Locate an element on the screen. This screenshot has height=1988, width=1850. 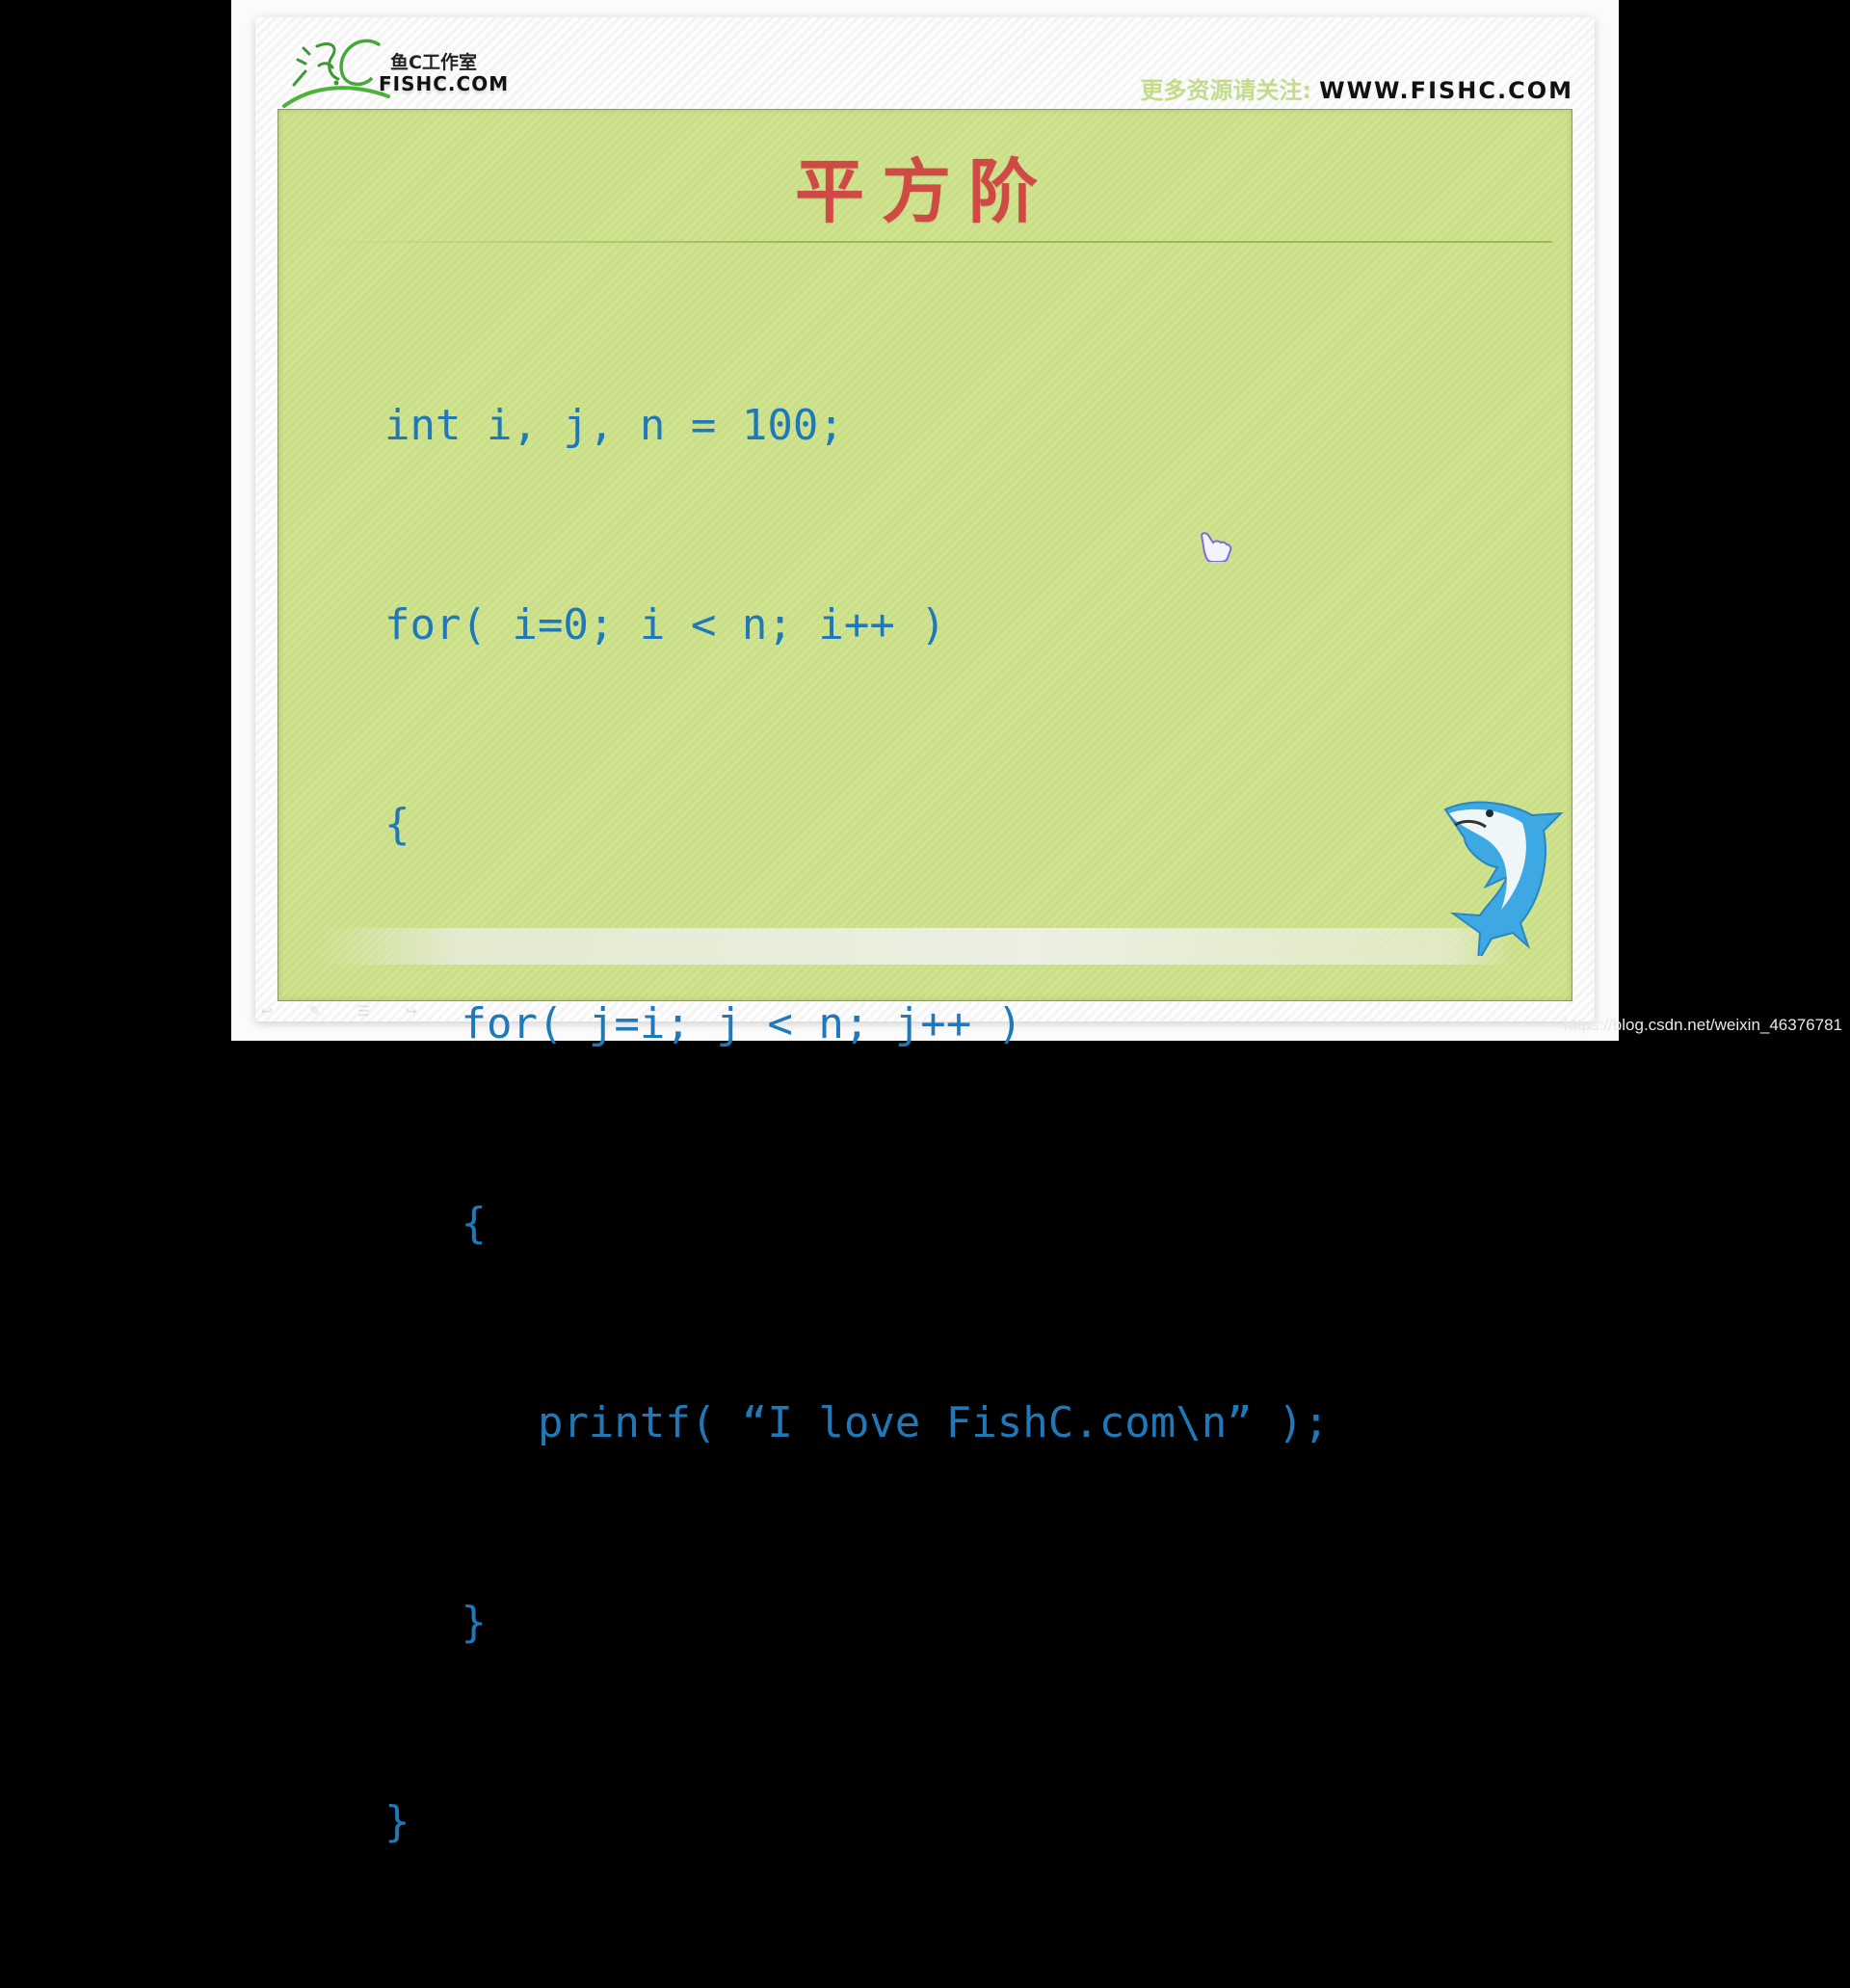
title-divider is located at coordinates (934, 242).